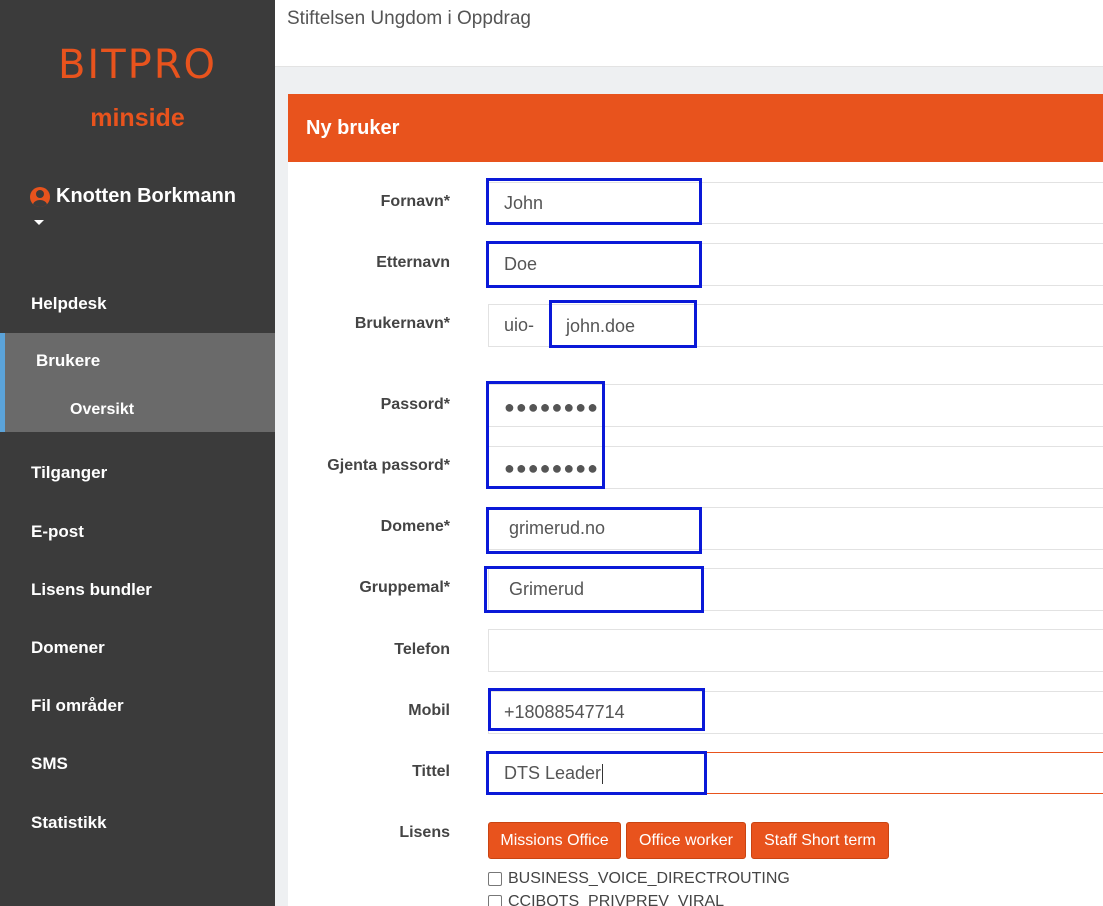 This screenshot has height=906, width=1103. Describe the element at coordinates (137, 118) in the screenshot. I see `logo-subtitle: minside` at that location.